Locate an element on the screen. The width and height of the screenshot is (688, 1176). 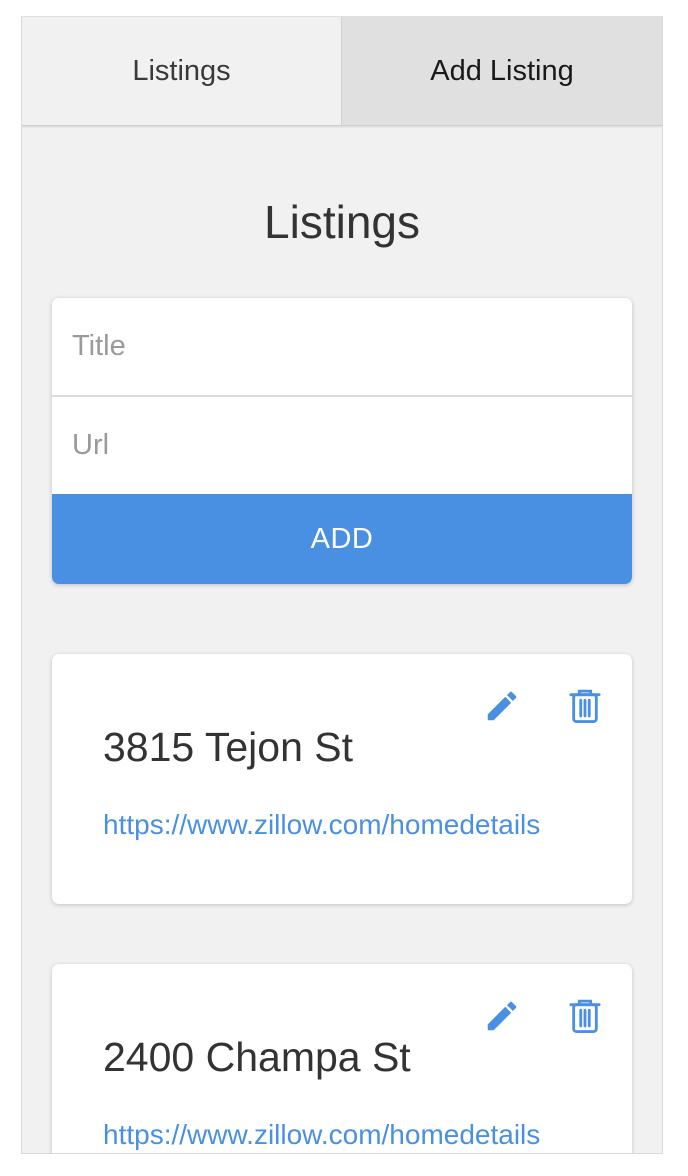
page-title: Listings is located at coordinates (342, 222).